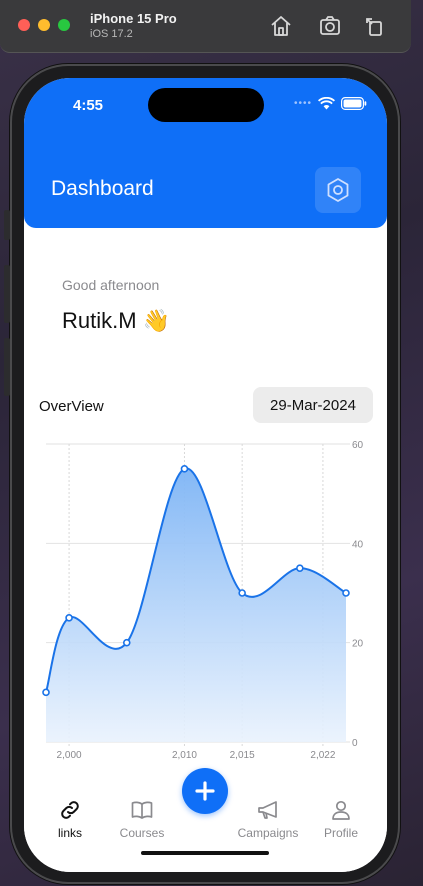 The height and width of the screenshot is (886, 423). I want to click on tab-campaigns: Campaigns, so click(268, 819).